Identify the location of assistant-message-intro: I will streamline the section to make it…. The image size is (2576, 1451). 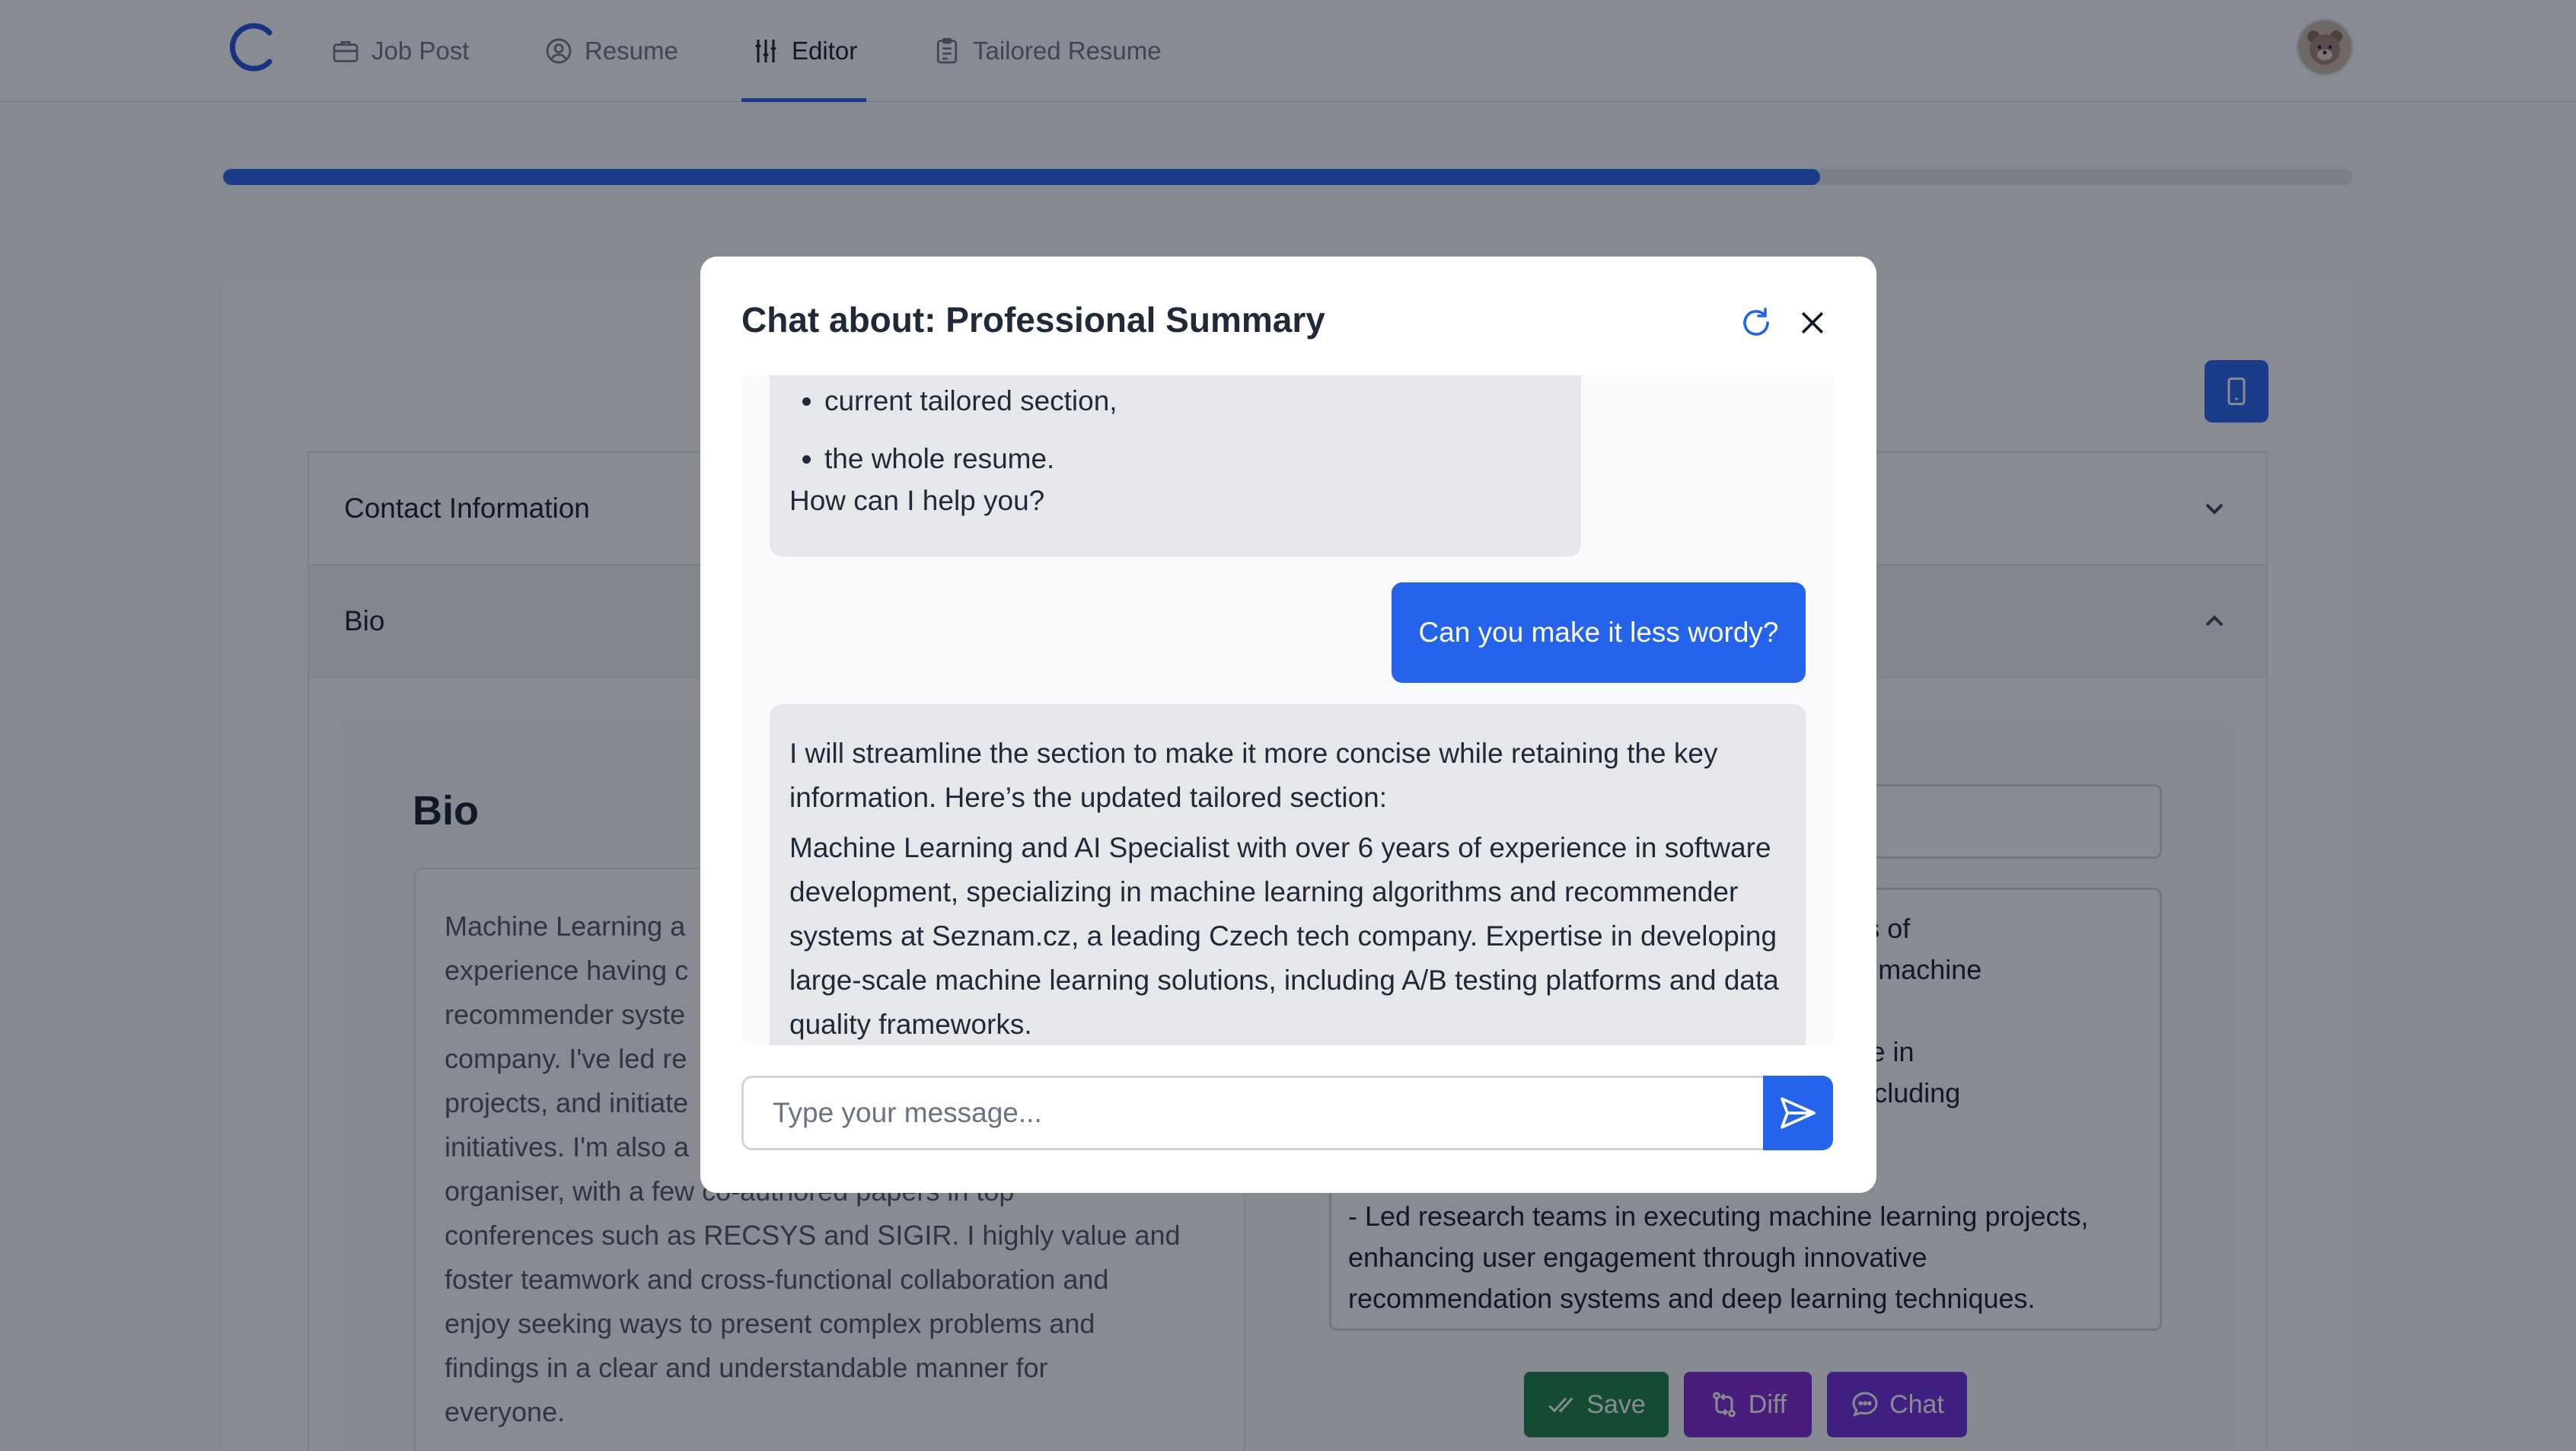
(1253, 775).